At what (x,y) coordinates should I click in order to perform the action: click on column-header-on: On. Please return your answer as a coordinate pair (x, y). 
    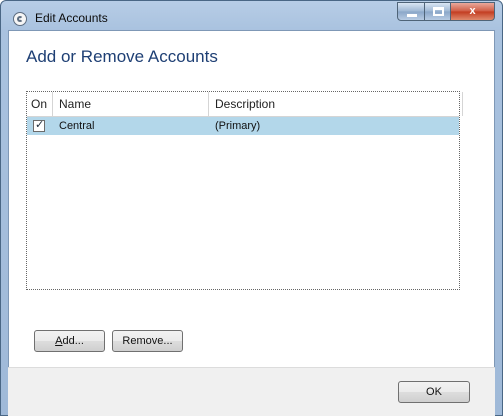
    Looking at the image, I should click on (40, 104).